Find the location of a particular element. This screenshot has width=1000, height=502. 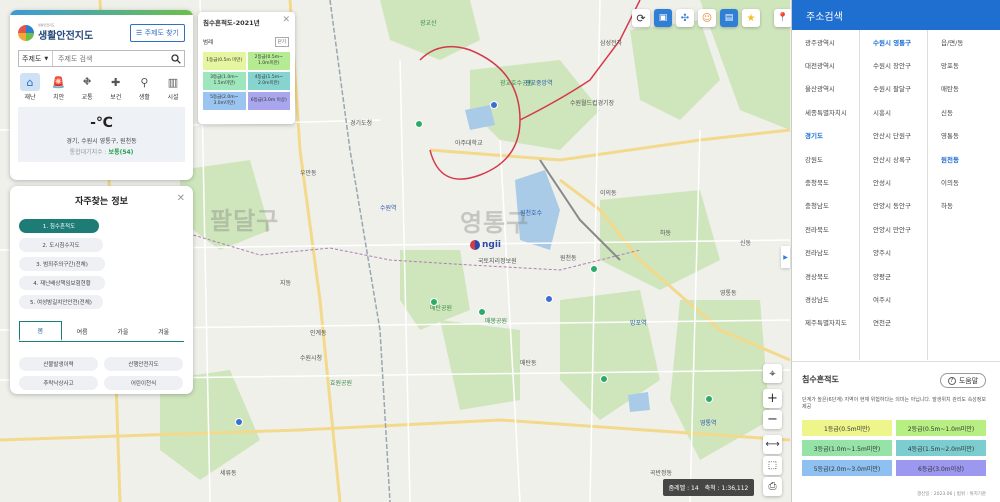

map-place-label: 아주대학교 is located at coordinates (469, 143).